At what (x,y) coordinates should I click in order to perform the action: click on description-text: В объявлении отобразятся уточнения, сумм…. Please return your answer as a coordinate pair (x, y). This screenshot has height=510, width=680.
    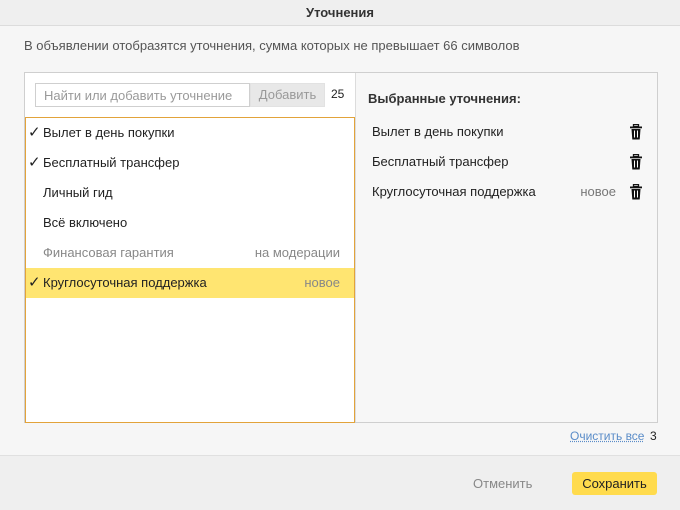
    Looking at the image, I should click on (272, 45).